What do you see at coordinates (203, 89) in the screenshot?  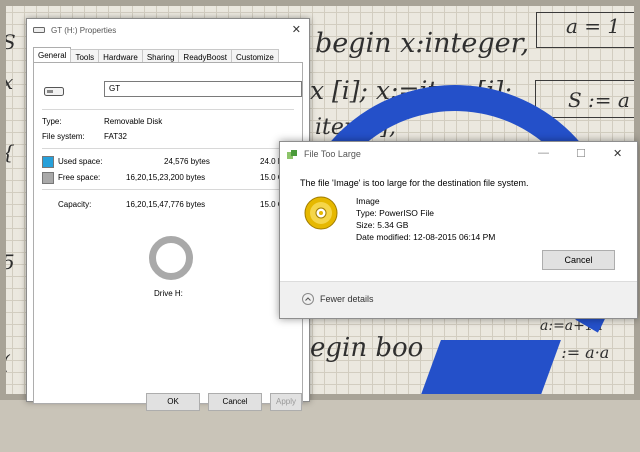 I see `drive-name-input: GT` at bounding box center [203, 89].